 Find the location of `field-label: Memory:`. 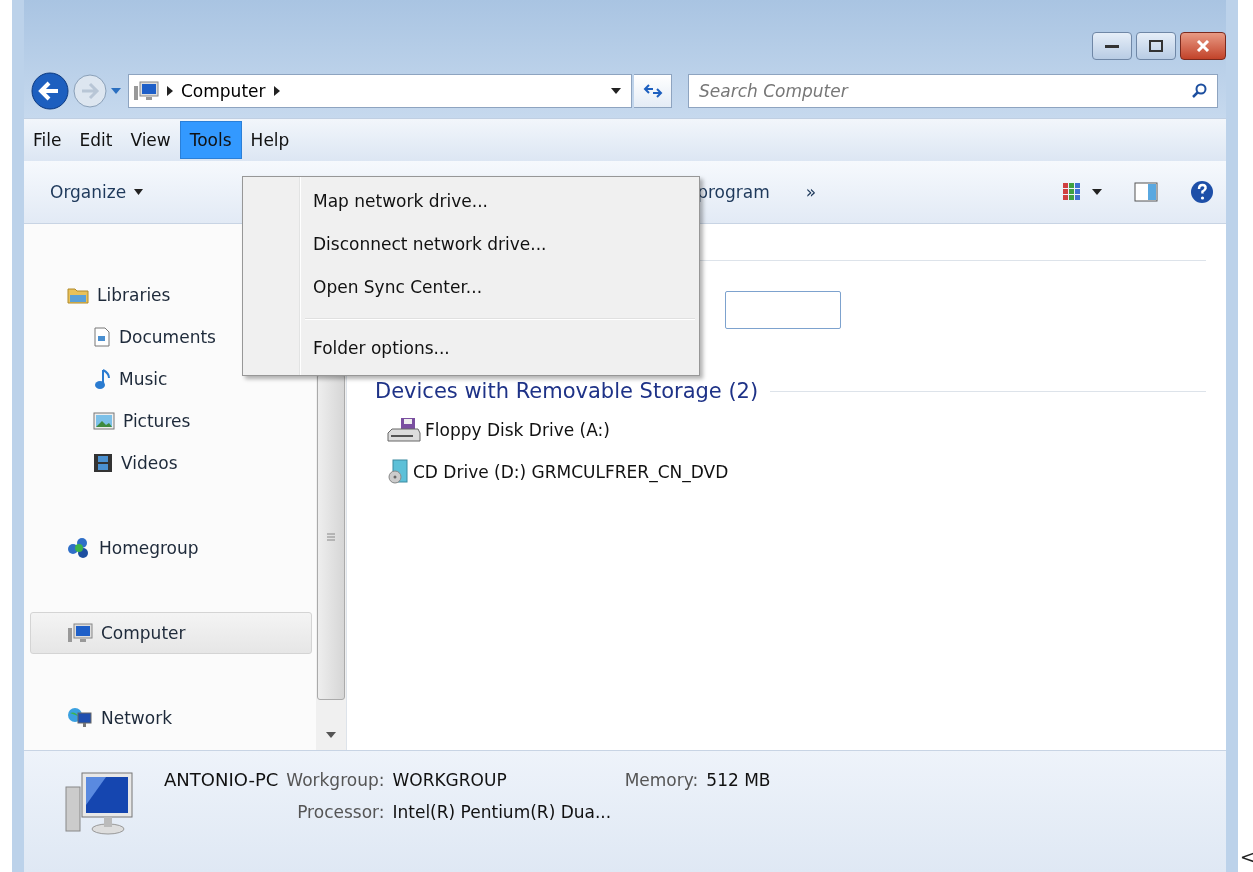

field-label: Memory: is located at coordinates (661, 780).